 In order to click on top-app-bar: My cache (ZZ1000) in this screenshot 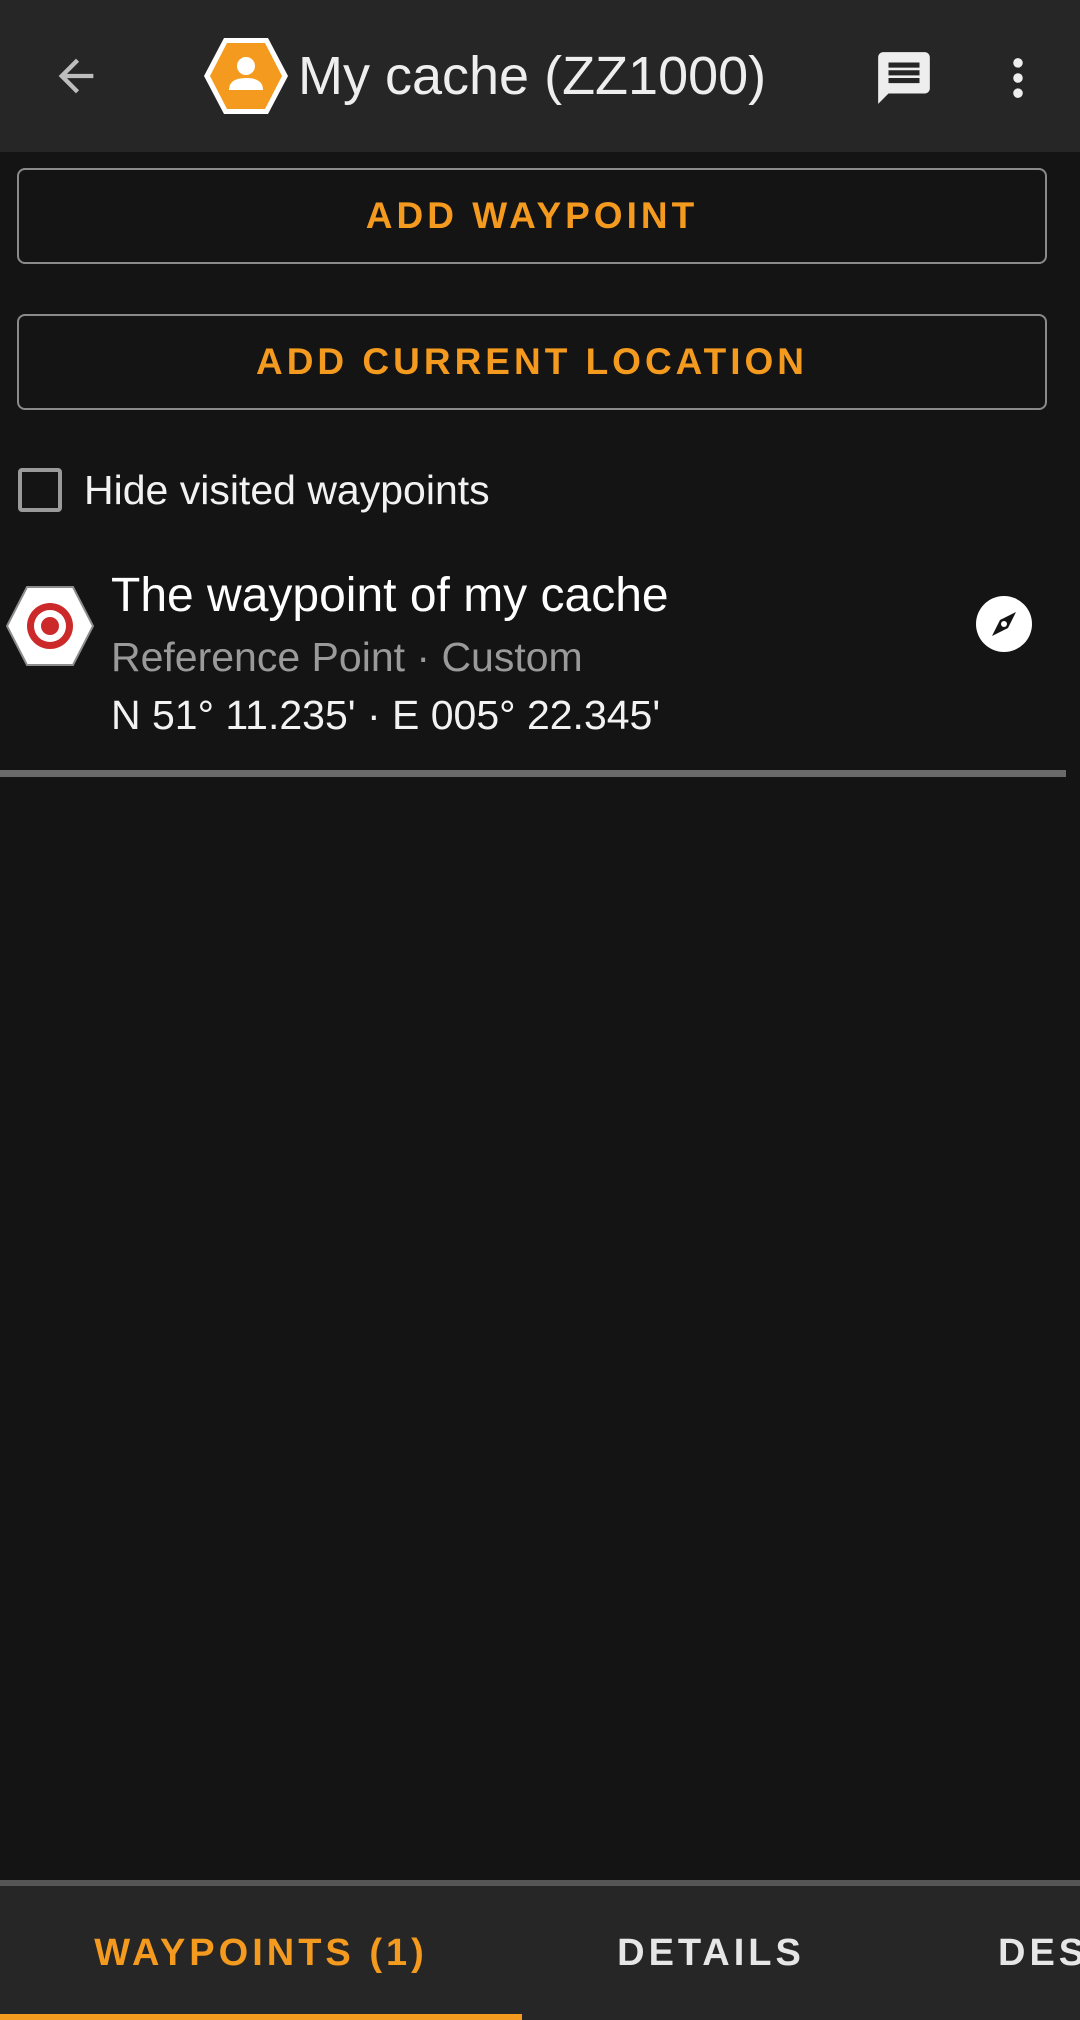, I will do `click(540, 76)`.